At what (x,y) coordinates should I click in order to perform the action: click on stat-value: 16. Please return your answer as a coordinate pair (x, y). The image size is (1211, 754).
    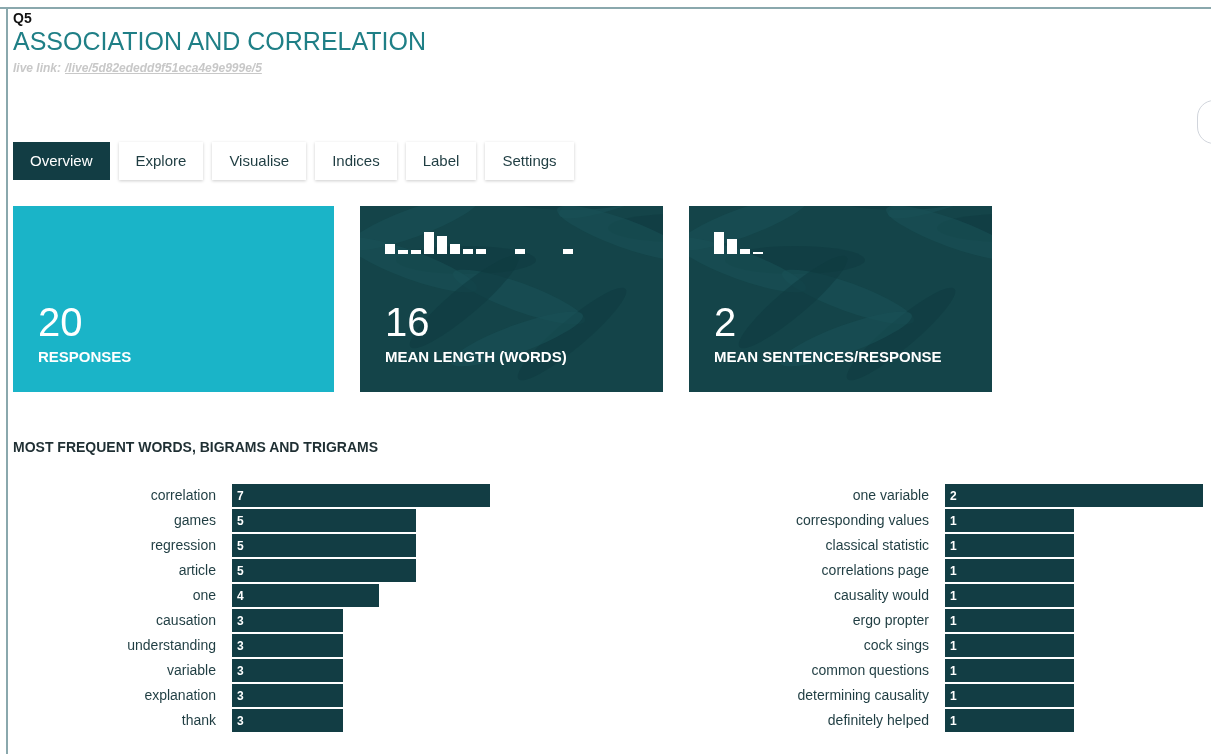
    Looking at the image, I should click on (407, 322).